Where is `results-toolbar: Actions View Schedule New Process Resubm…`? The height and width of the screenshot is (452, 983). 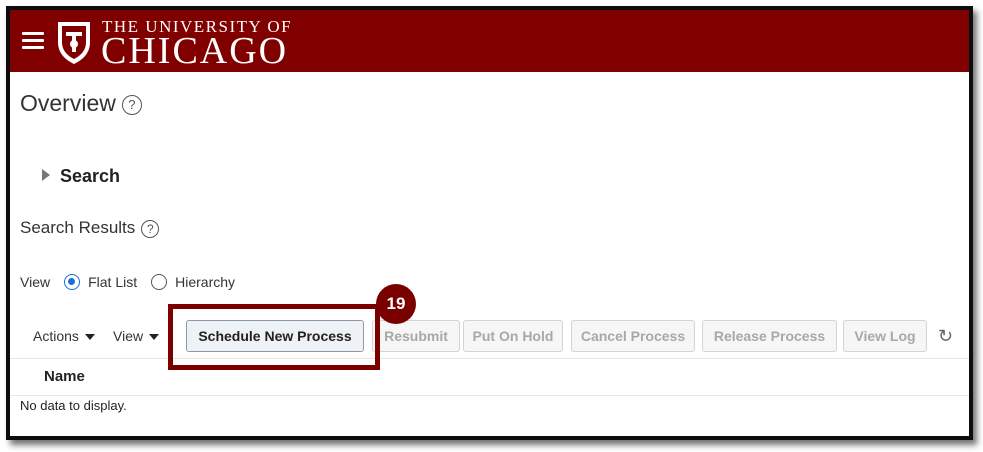 results-toolbar: Actions View Schedule New Process Resubm… is located at coordinates (489, 337).